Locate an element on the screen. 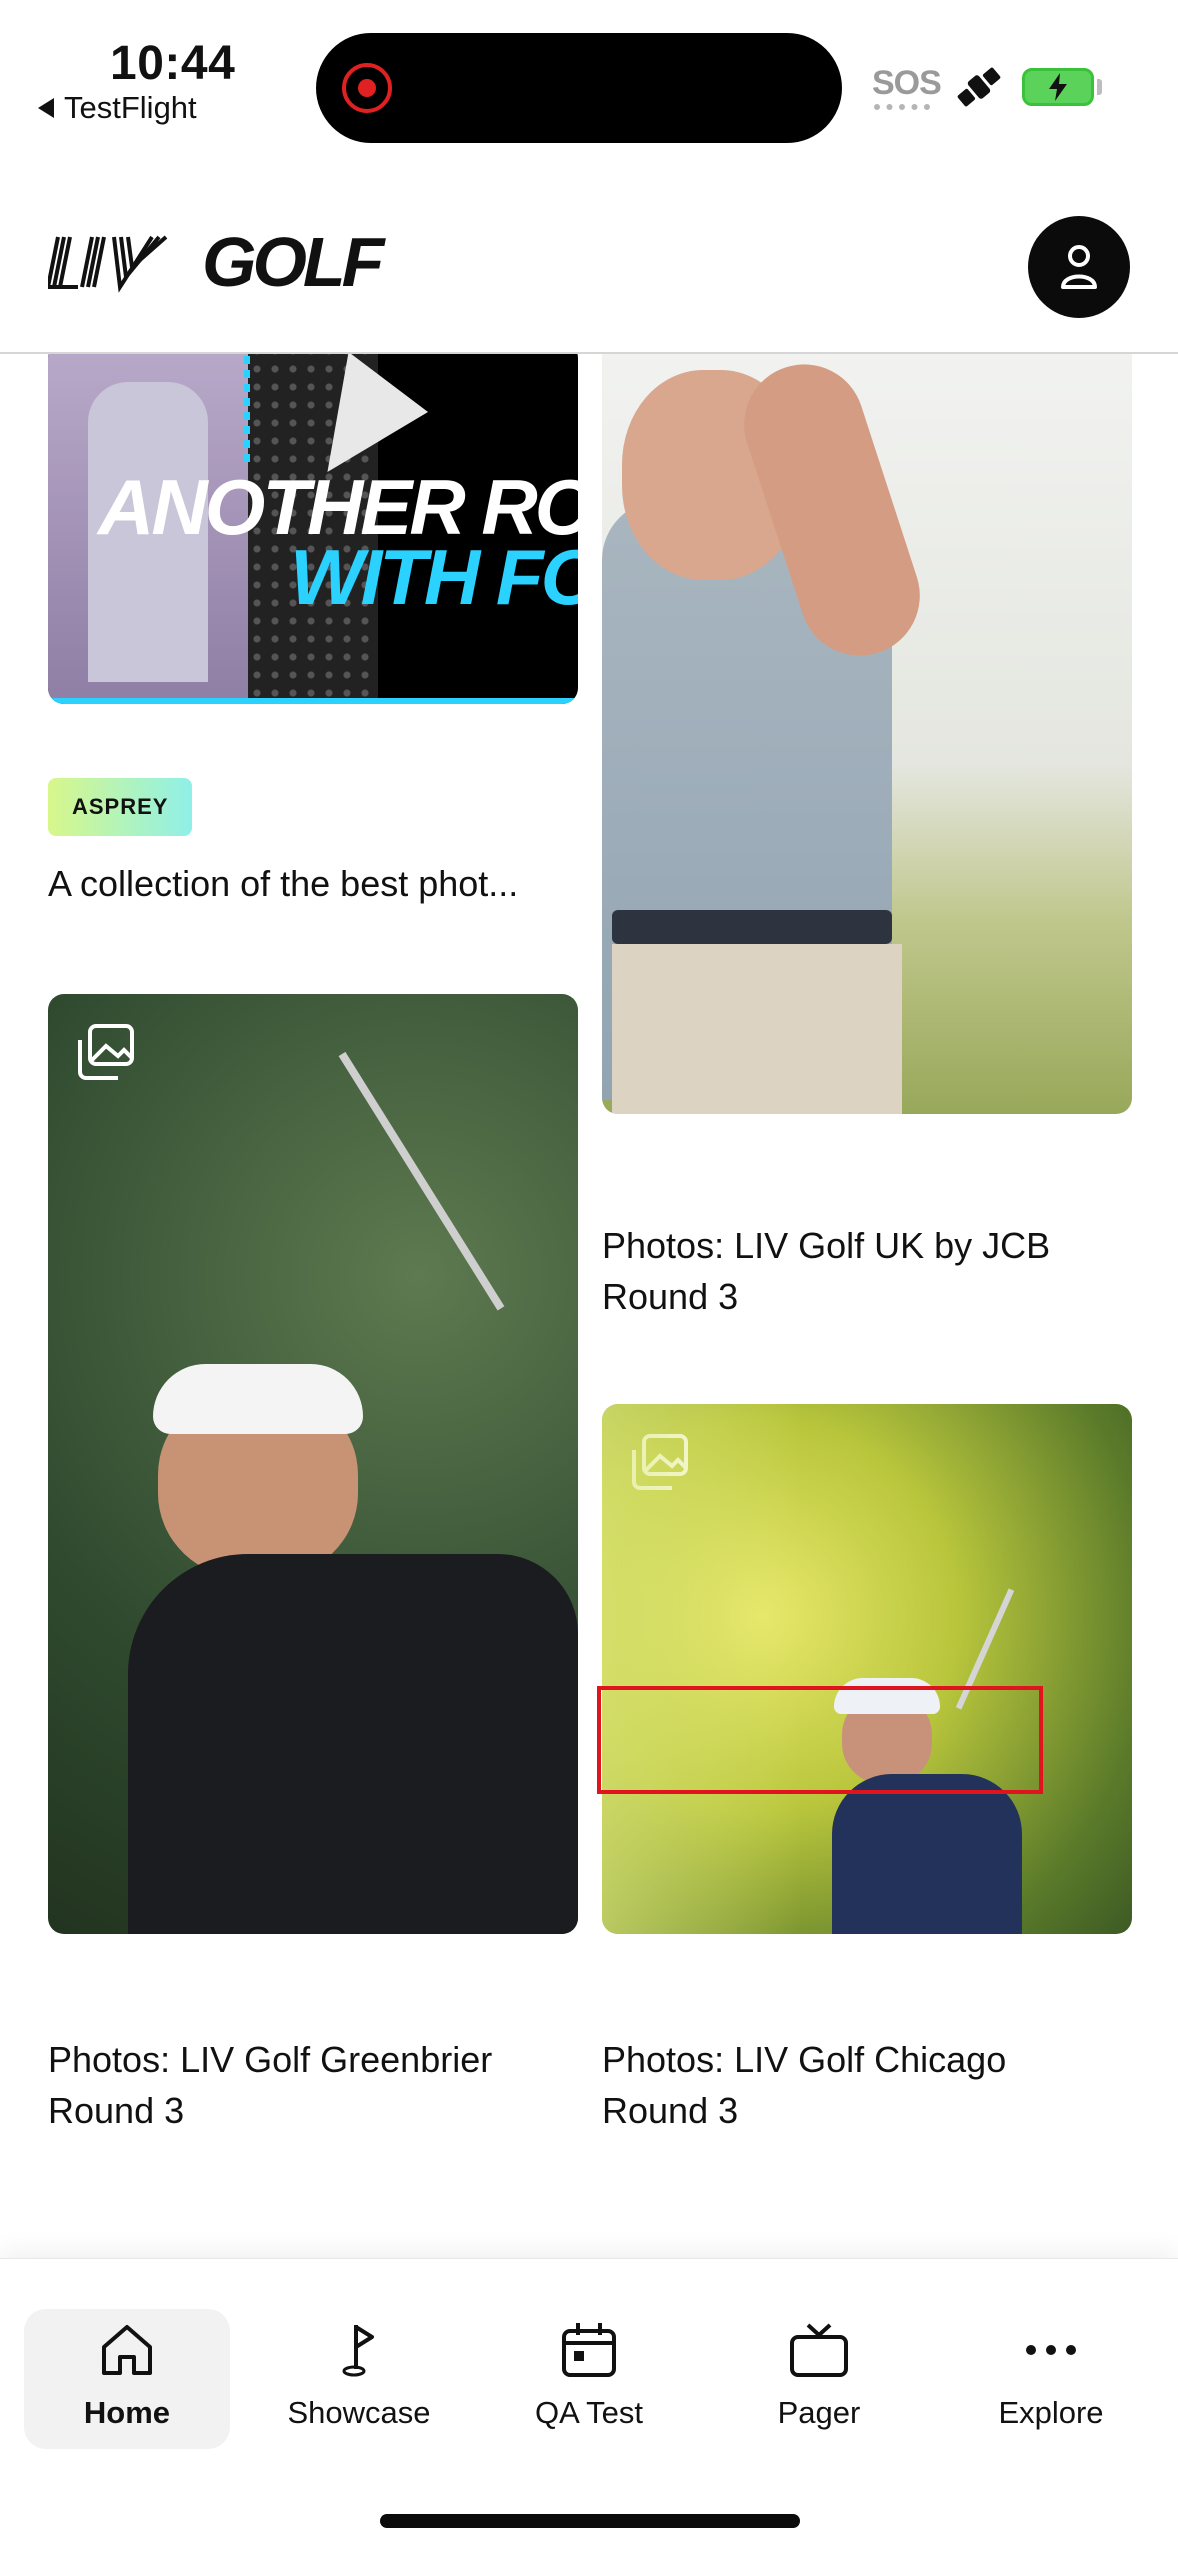  sponsor-badge: ASPREY is located at coordinates (120, 807).